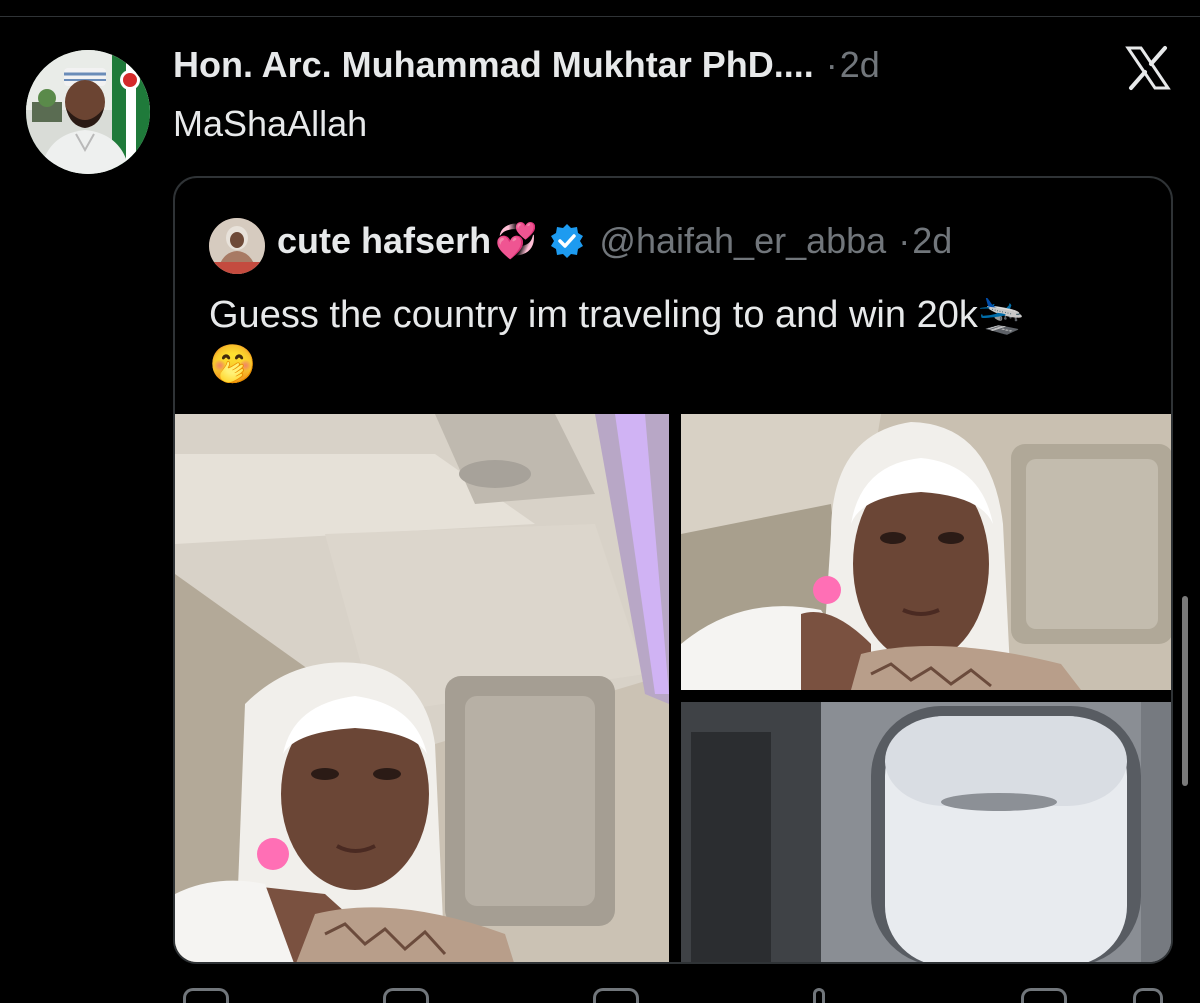  Describe the element at coordinates (819, 995) in the screenshot. I see `views-icon` at that location.